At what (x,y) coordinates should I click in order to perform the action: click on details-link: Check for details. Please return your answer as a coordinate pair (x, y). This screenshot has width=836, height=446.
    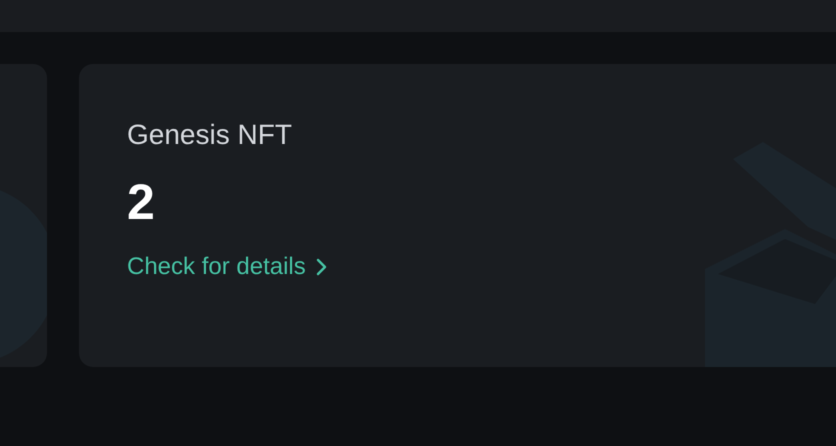
    Looking at the image, I should click on (227, 267).